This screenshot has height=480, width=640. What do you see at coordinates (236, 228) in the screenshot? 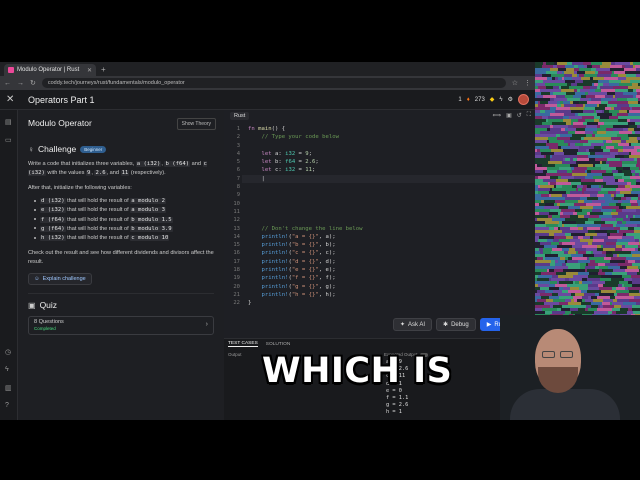
I see `line-number: 13` at bounding box center [236, 228].